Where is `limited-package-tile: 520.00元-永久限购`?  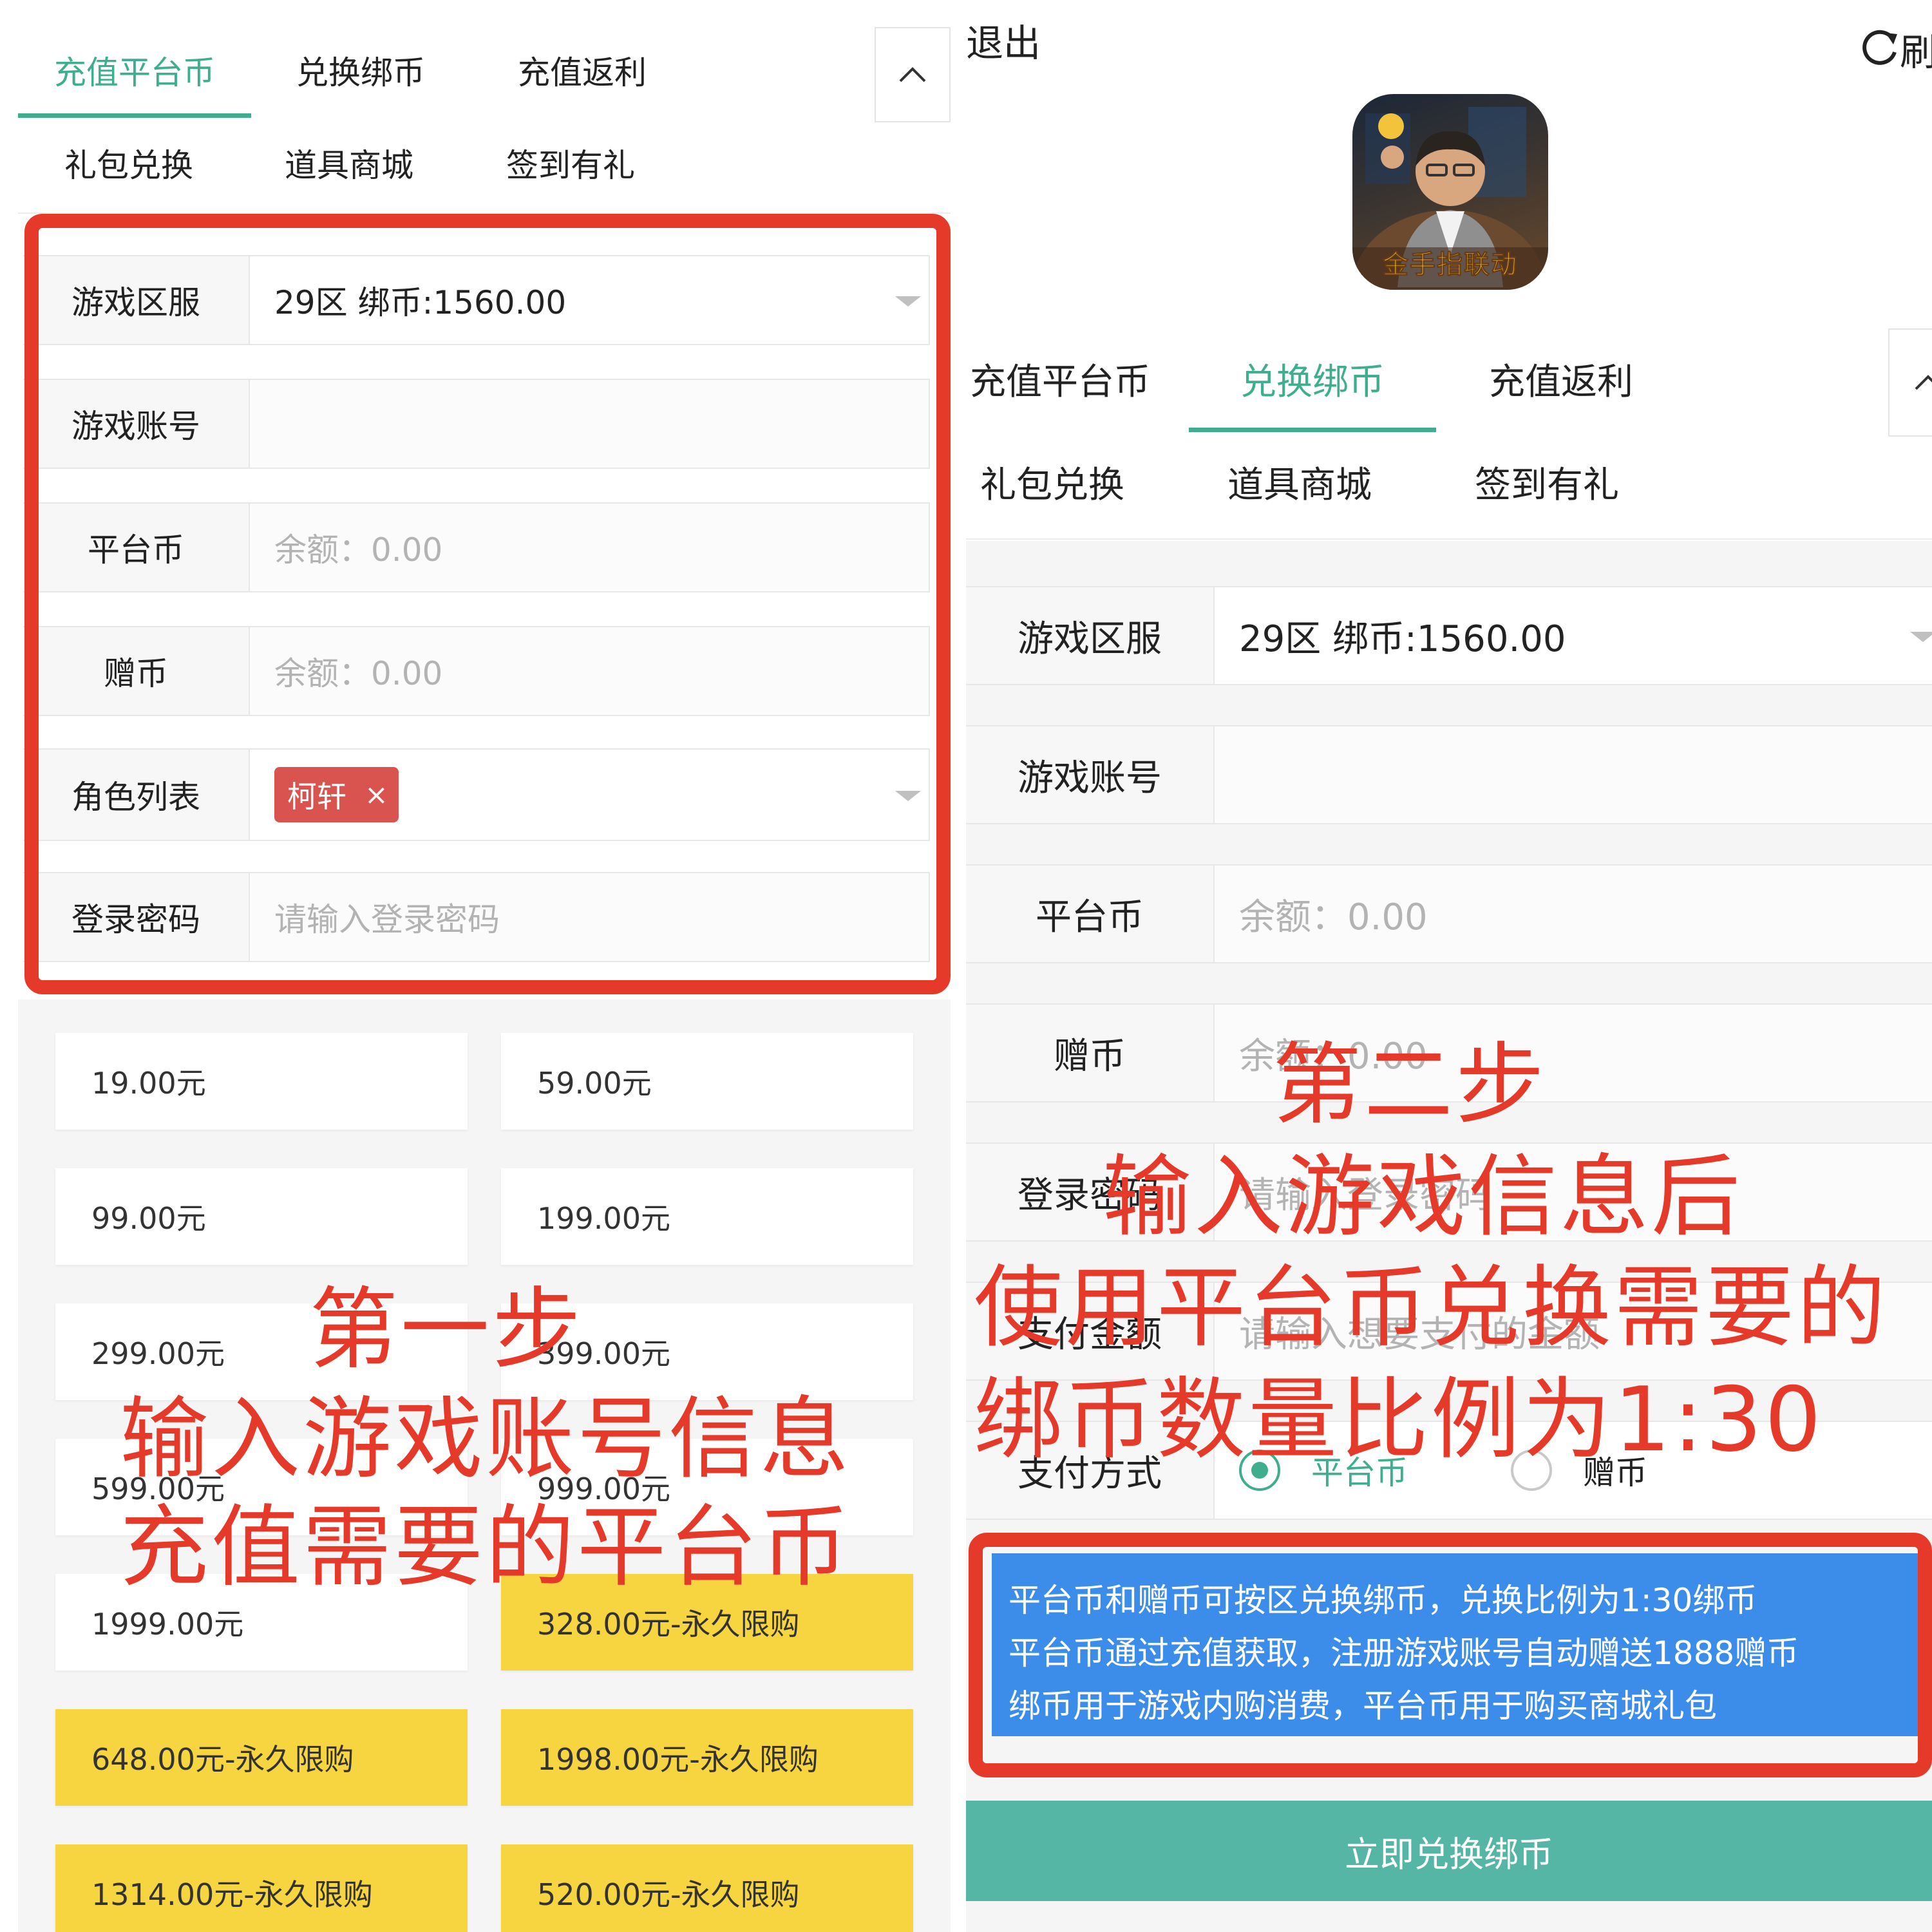 limited-package-tile: 520.00元-永久限购 is located at coordinates (707, 1888).